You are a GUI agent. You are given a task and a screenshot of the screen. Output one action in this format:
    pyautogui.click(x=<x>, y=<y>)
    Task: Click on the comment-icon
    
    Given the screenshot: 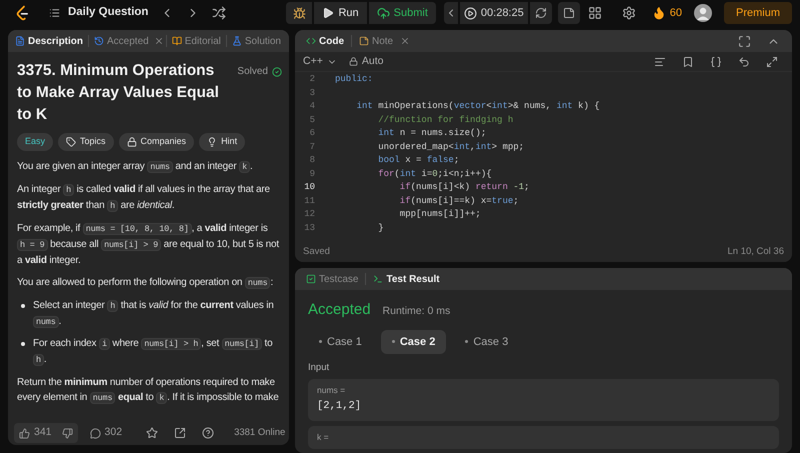 What is the action you would take?
    pyautogui.click(x=95, y=433)
    